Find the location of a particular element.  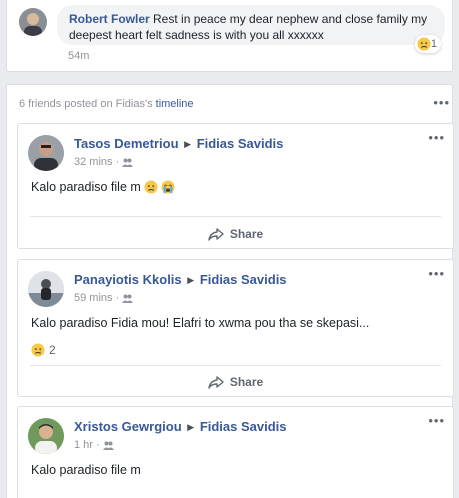

comment-reactions: 1 is located at coordinates (427, 44).